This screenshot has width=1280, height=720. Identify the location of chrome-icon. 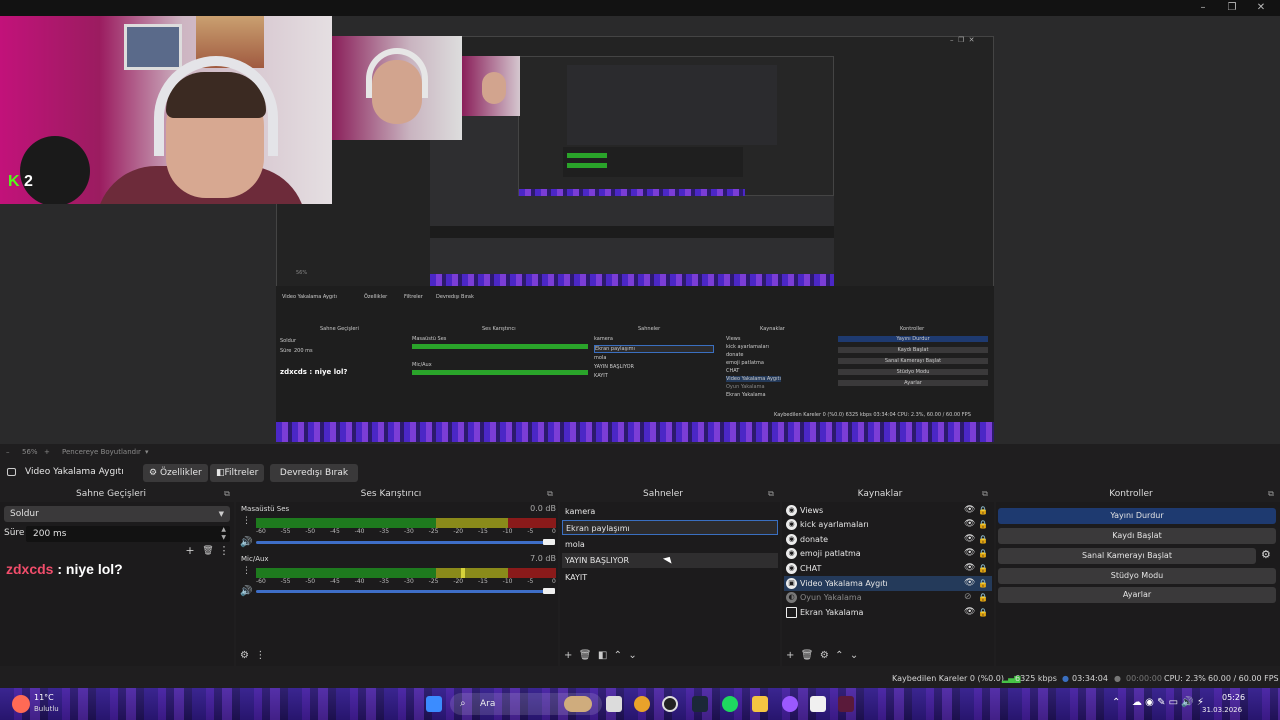
(642, 704).